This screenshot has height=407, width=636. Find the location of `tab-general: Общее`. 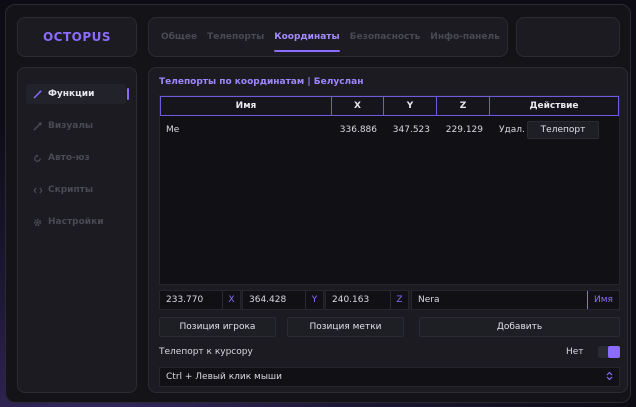

tab-general: Общее is located at coordinates (179, 37).